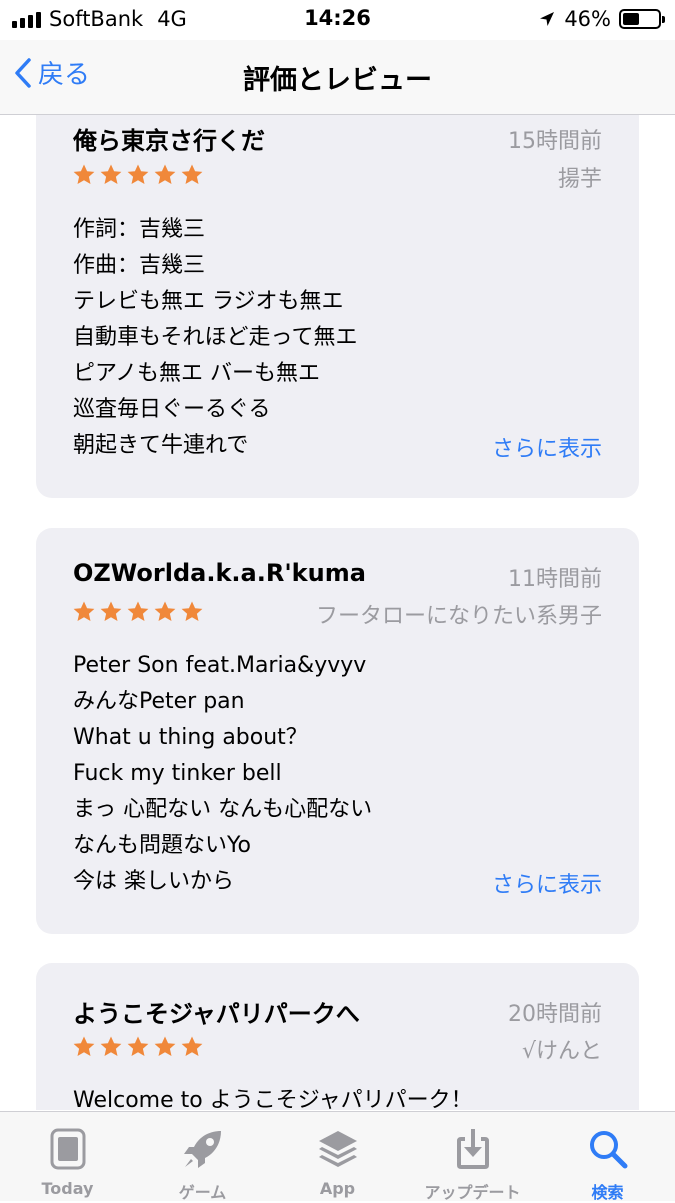 The image size is (675, 1203). Describe the element at coordinates (561, 1051) in the screenshot. I see `review-author: √けんと` at that location.